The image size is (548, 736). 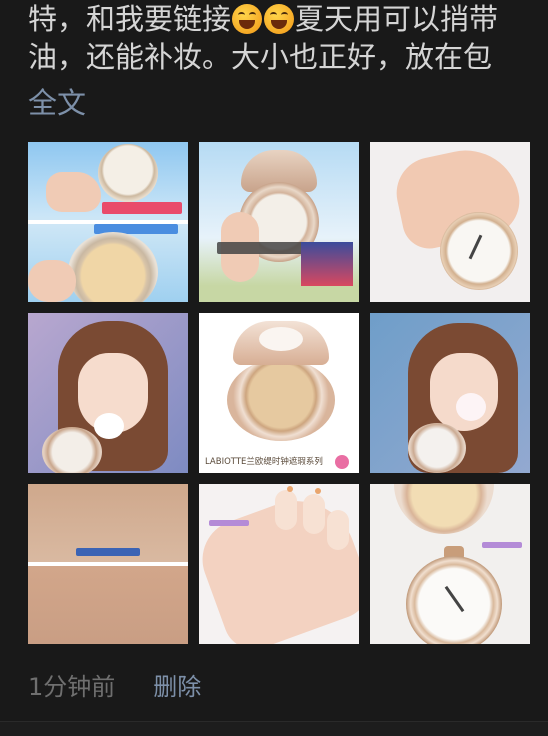 I want to click on post-meta: 1分钟前 删除, so click(x=114, y=684).